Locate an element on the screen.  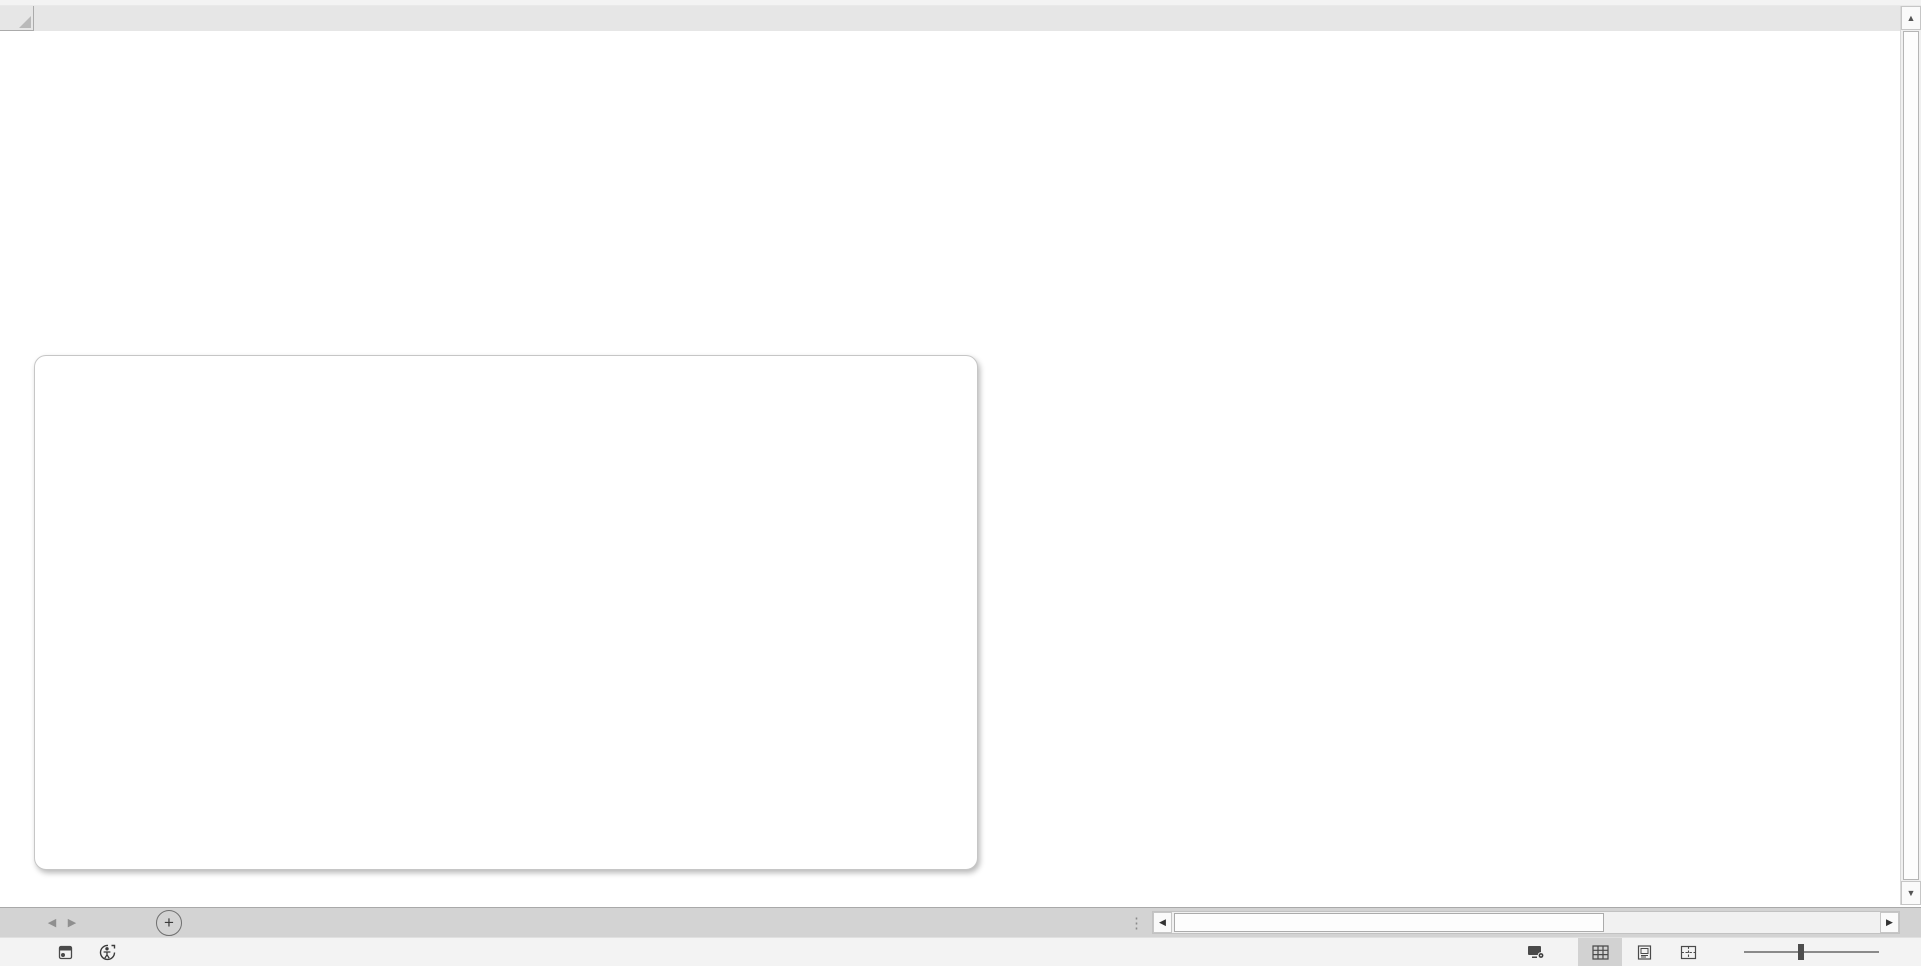
normal-view-icon is located at coordinates (1600, 952).